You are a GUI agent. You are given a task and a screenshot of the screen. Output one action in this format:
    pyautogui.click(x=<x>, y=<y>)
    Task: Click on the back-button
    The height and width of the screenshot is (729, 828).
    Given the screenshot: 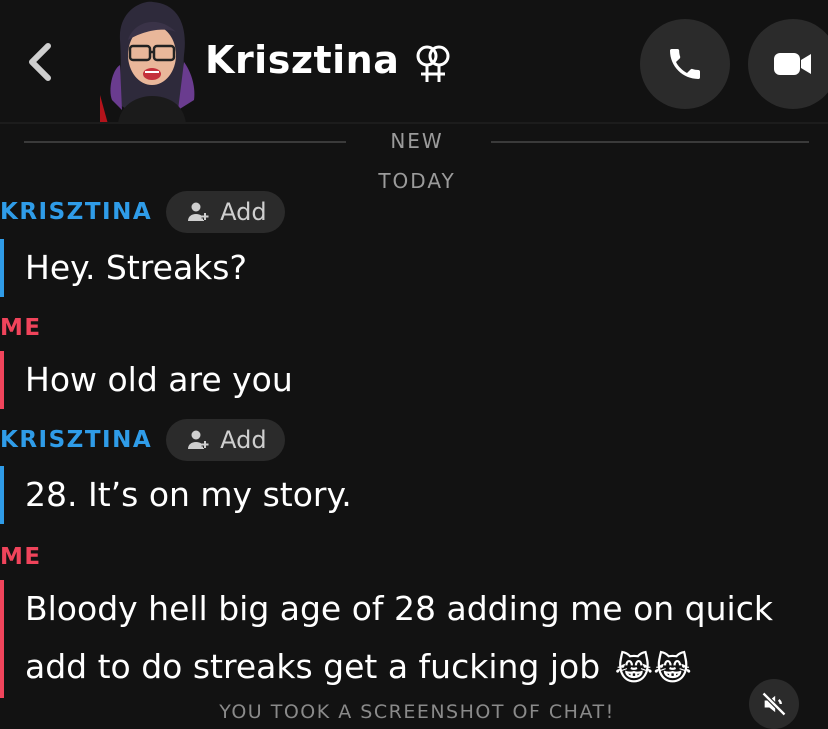 What is the action you would take?
    pyautogui.click(x=42, y=62)
    